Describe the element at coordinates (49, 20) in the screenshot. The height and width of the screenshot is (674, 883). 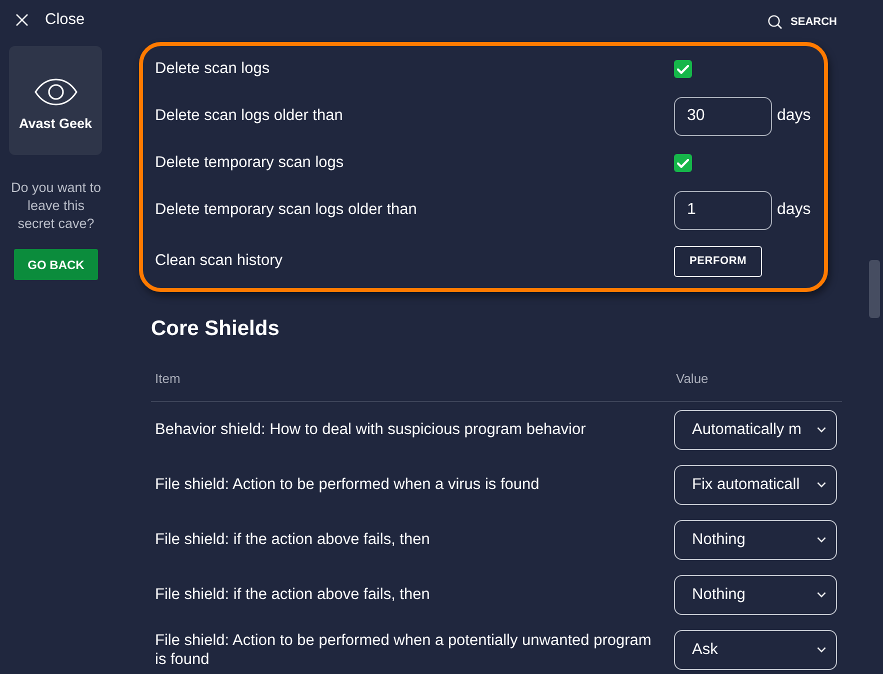
I see `close-button: Close` at that location.